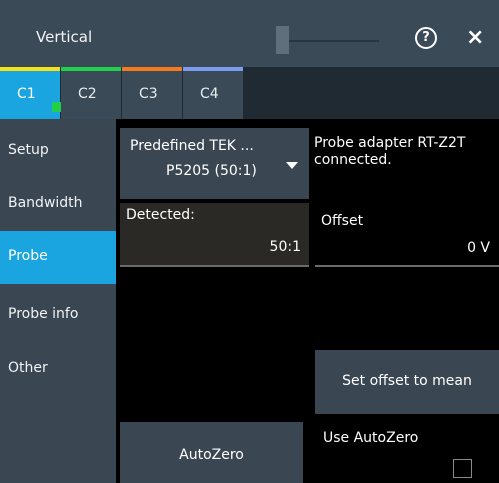  What do you see at coordinates (87, 94) in the screenshot?
I see `tab-c2-label: C2` at bounding box center [87, 94].